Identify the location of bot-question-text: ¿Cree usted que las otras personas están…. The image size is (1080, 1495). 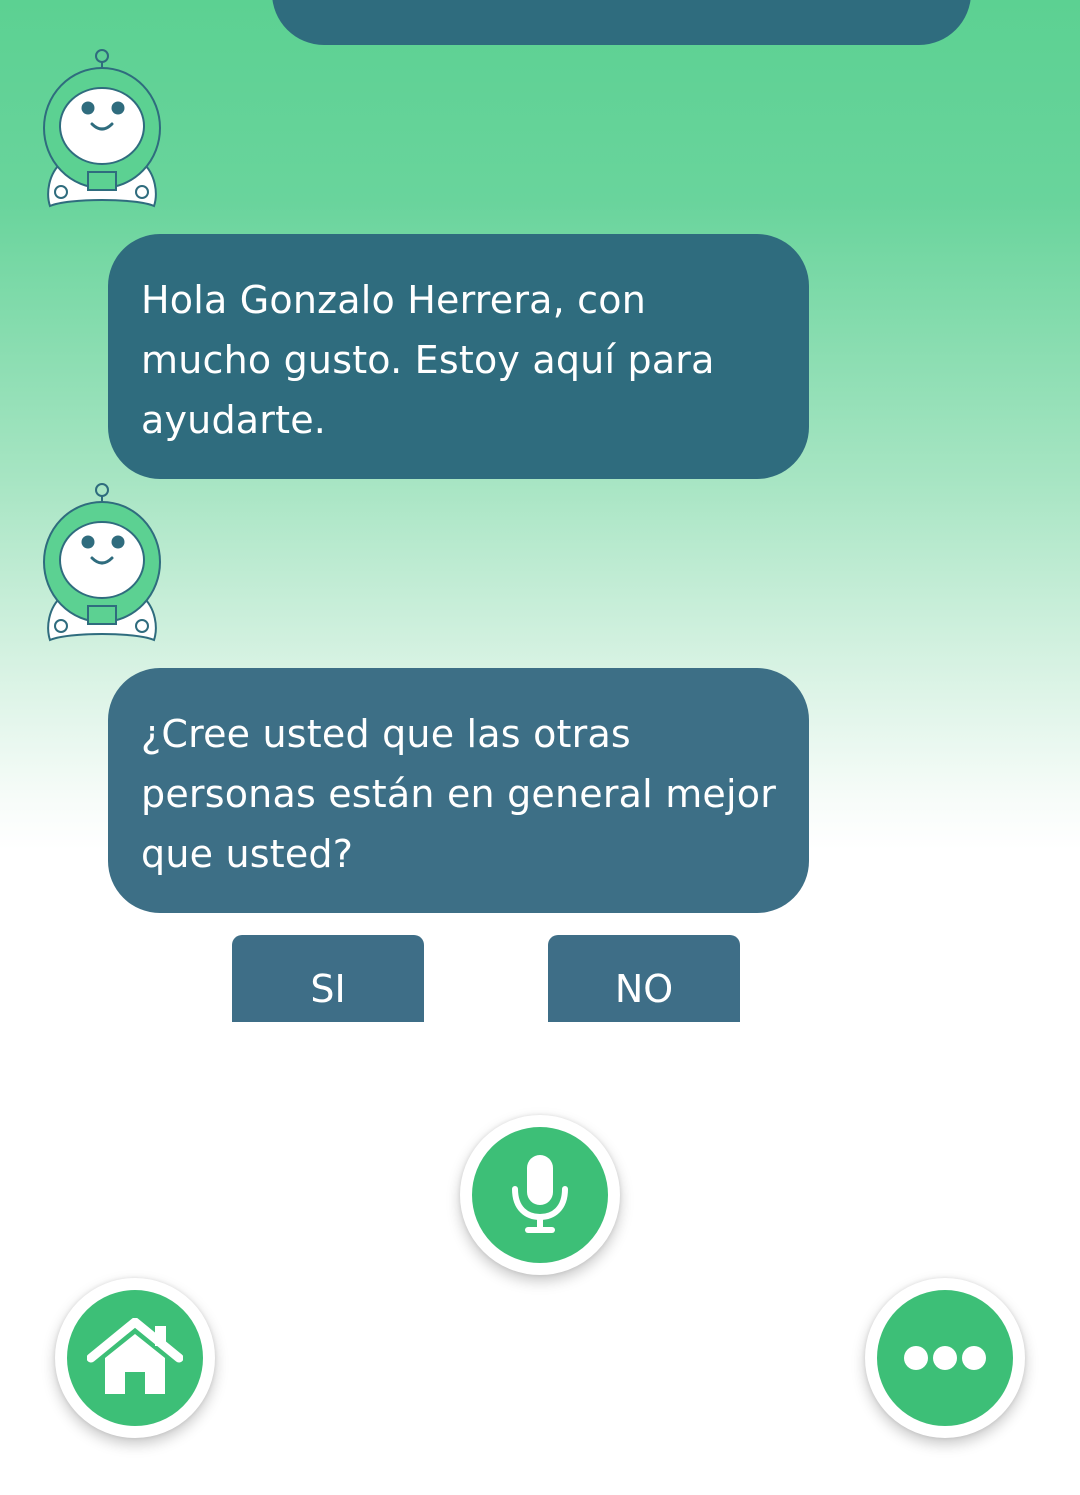
(459, 794).